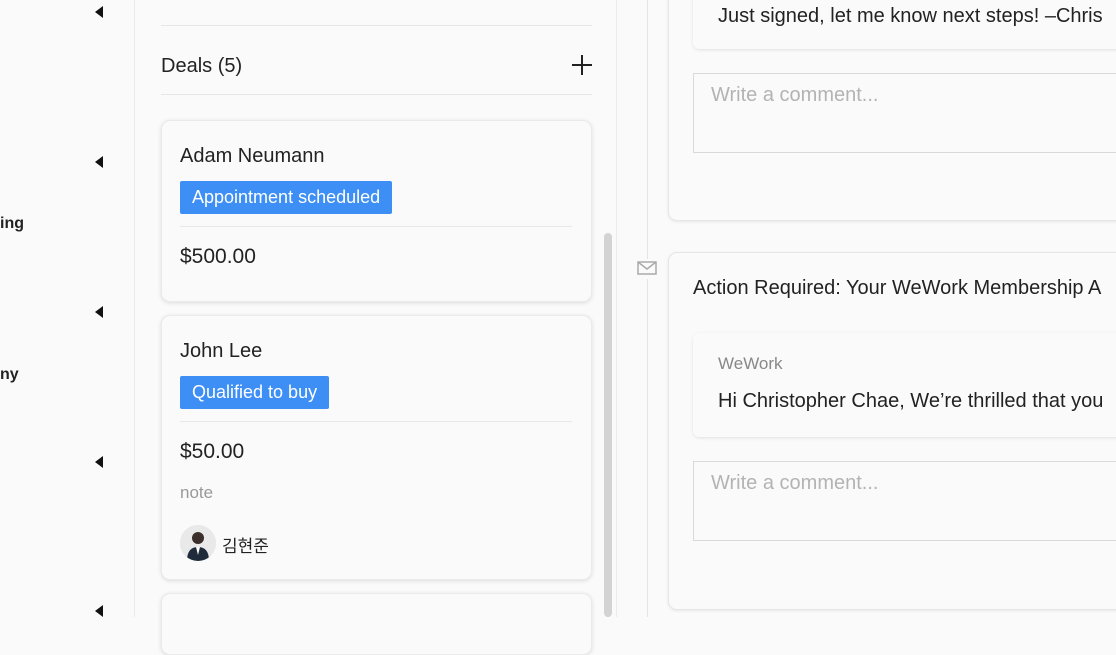  Describe the element at coordinates (218, 256) in the screenshot. I see `deal-amount: $500.00` at that location.